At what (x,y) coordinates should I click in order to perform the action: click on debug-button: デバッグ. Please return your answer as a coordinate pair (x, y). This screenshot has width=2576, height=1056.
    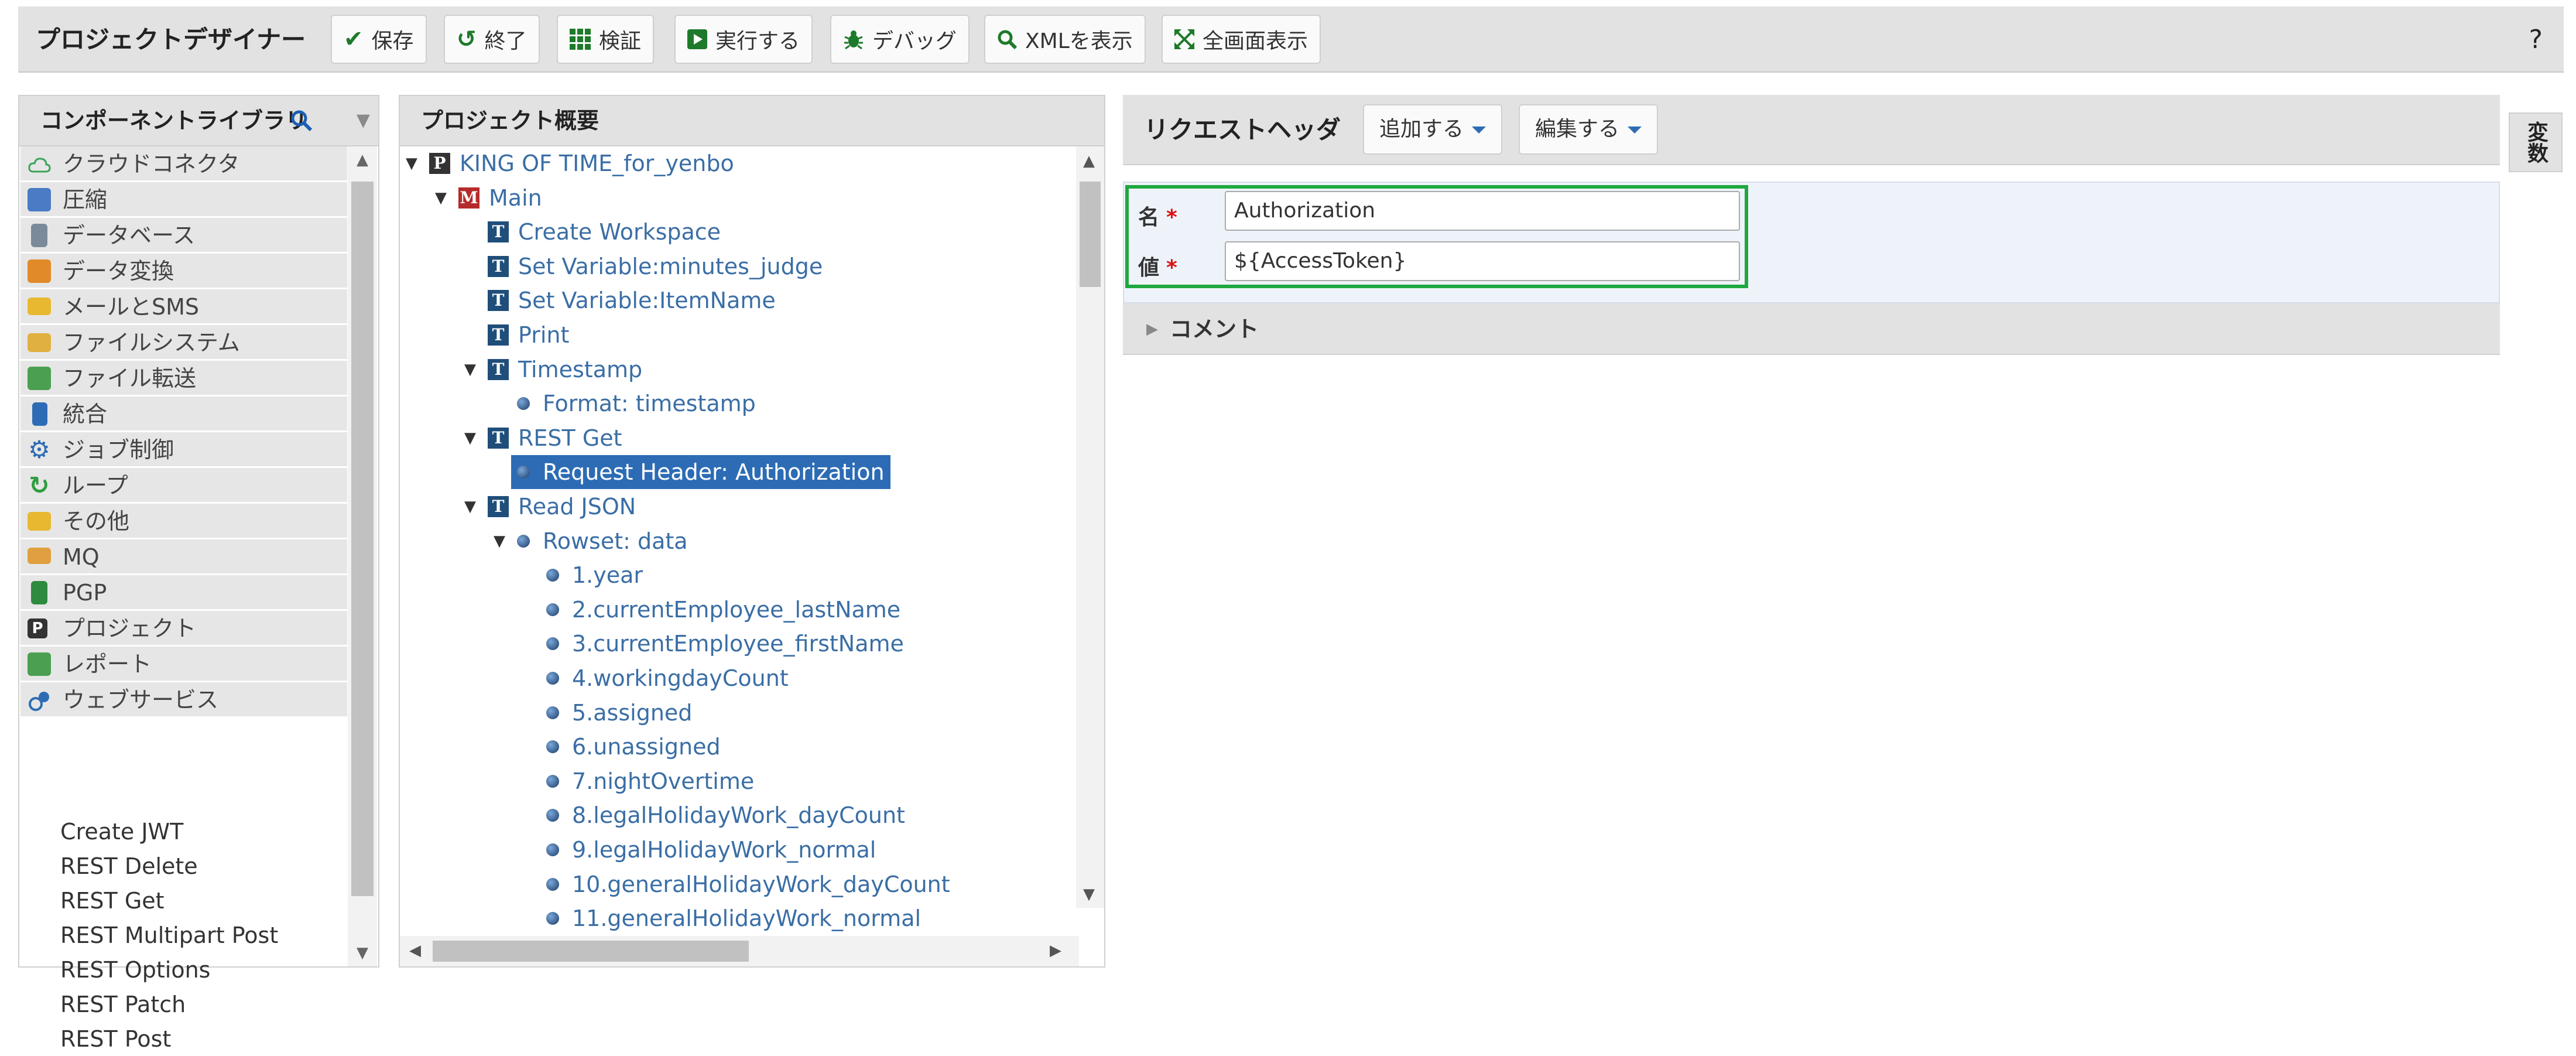
    Looking at the image, I should click on (900, 39).